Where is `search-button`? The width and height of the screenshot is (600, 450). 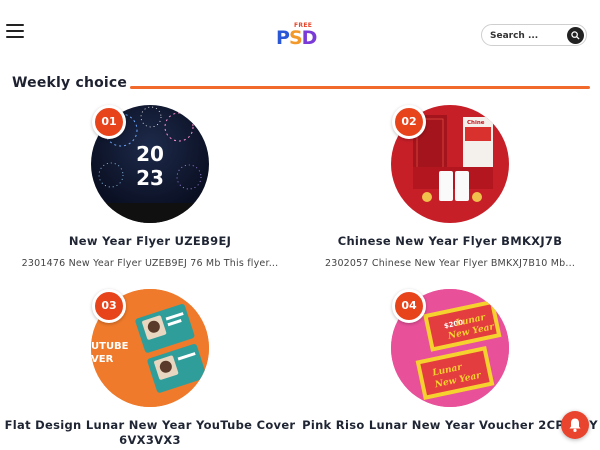 search-button is located at coordinates (575, 35).